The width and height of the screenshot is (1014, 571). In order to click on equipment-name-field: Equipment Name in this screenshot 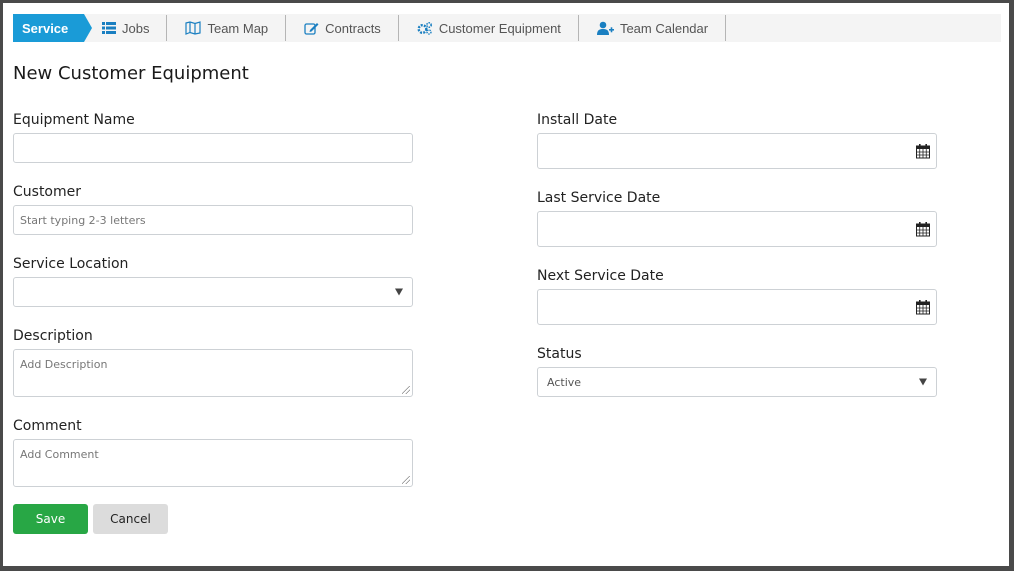, I will do `click(213, 137)`.